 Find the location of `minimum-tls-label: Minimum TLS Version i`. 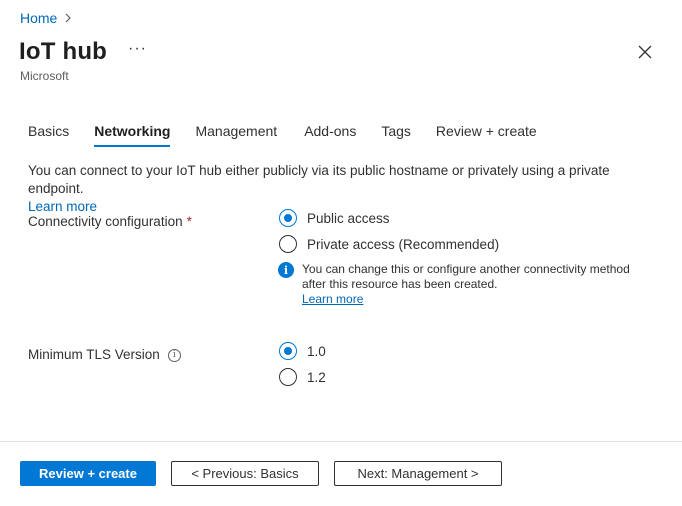

minimum-tls-label: Minimum TLS Version i is located at coordinates (104, 354).